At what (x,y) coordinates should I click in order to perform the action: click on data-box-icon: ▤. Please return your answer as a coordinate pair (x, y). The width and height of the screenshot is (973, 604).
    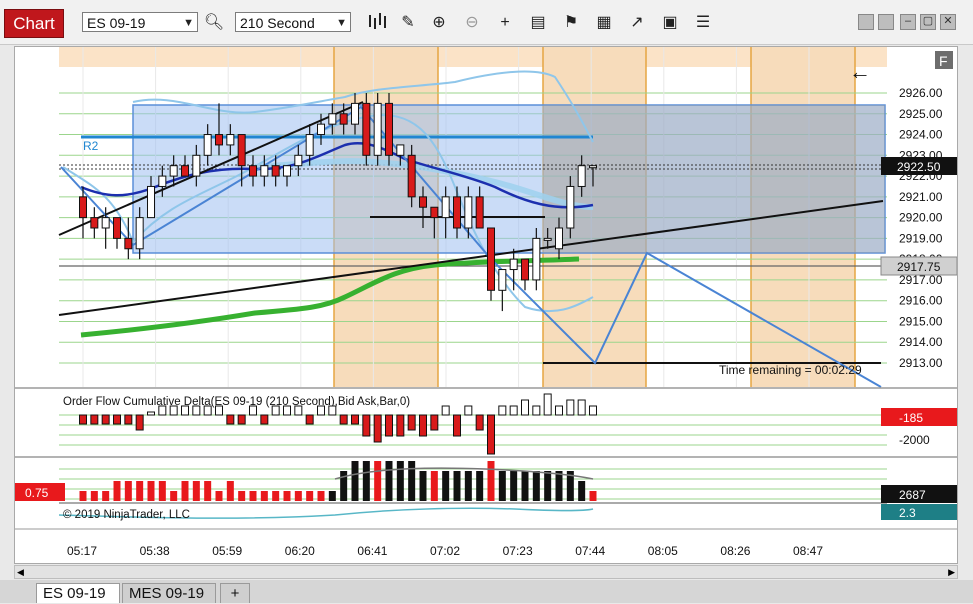
    Looking at the image, I should click on (538, 23).